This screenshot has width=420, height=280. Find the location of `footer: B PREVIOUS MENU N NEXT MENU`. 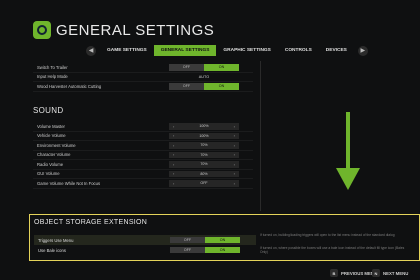

footer: B PREVIOUS MENU N NEXT MENU is located at coordinates (210, 273).